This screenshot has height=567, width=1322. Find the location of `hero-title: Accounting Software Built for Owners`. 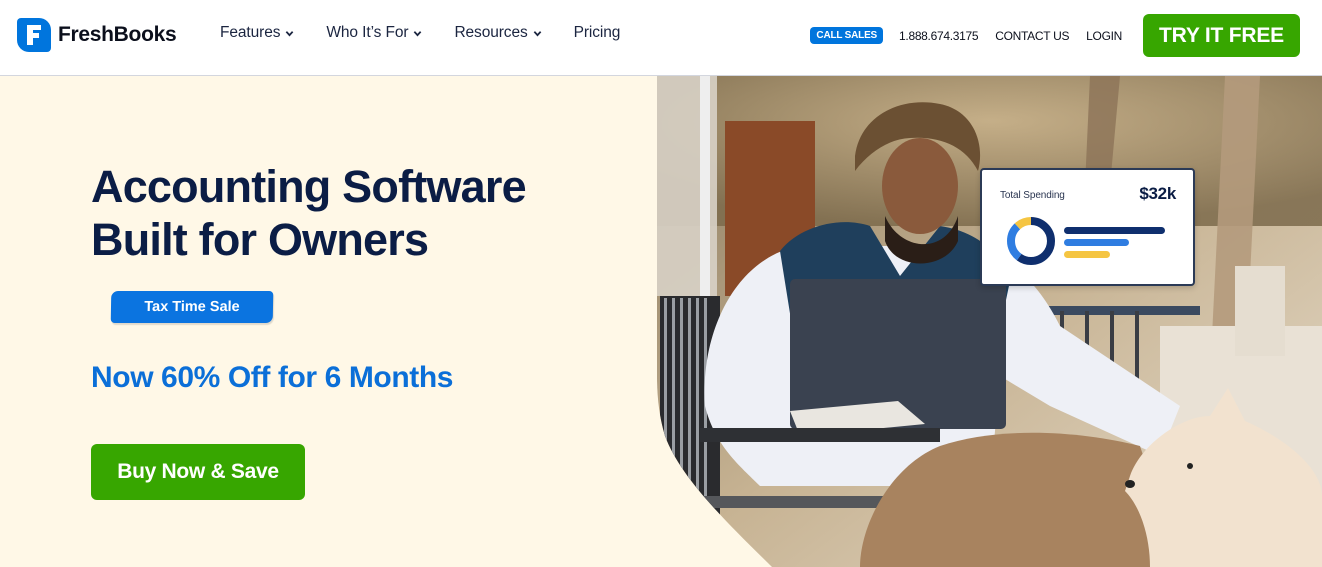

hero-title: Accounting Software Built for Owners is located at coordinates (309, 213).